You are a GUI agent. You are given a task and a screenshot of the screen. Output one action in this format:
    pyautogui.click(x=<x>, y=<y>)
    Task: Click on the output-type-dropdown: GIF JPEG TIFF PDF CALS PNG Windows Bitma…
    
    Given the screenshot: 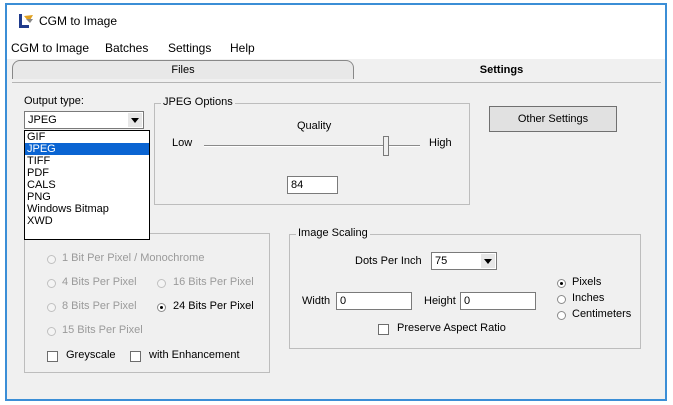 What is the action you would take?
    pyautogui.click(x=87, y=185)
    